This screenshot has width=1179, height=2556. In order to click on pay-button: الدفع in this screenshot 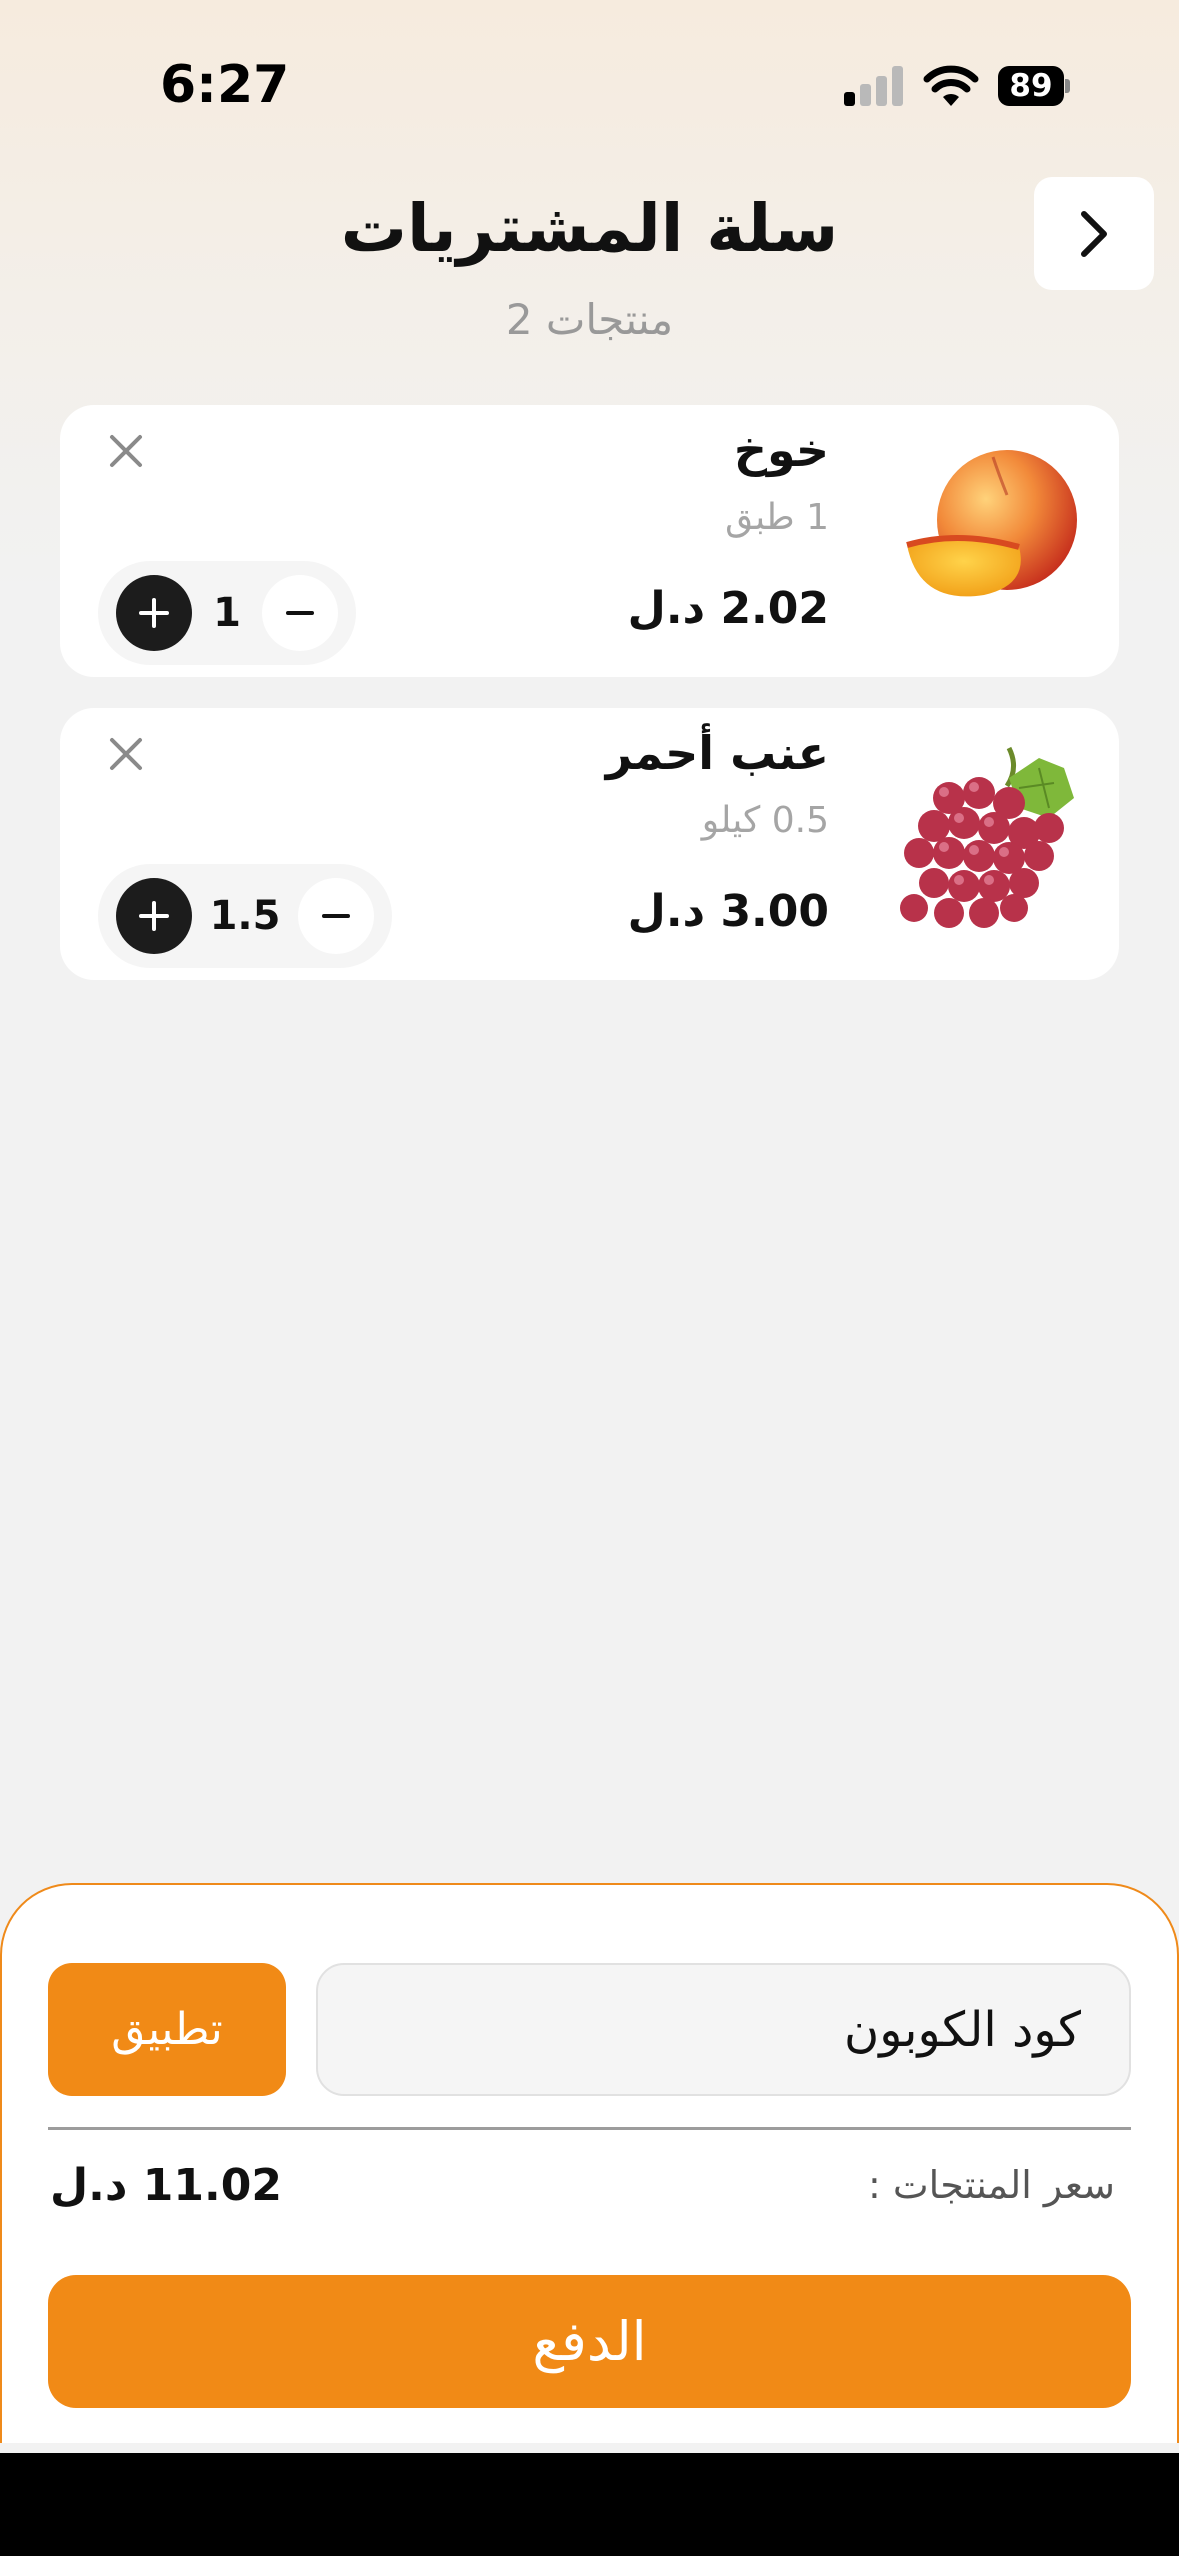, I will do `click(589, 2341)`.